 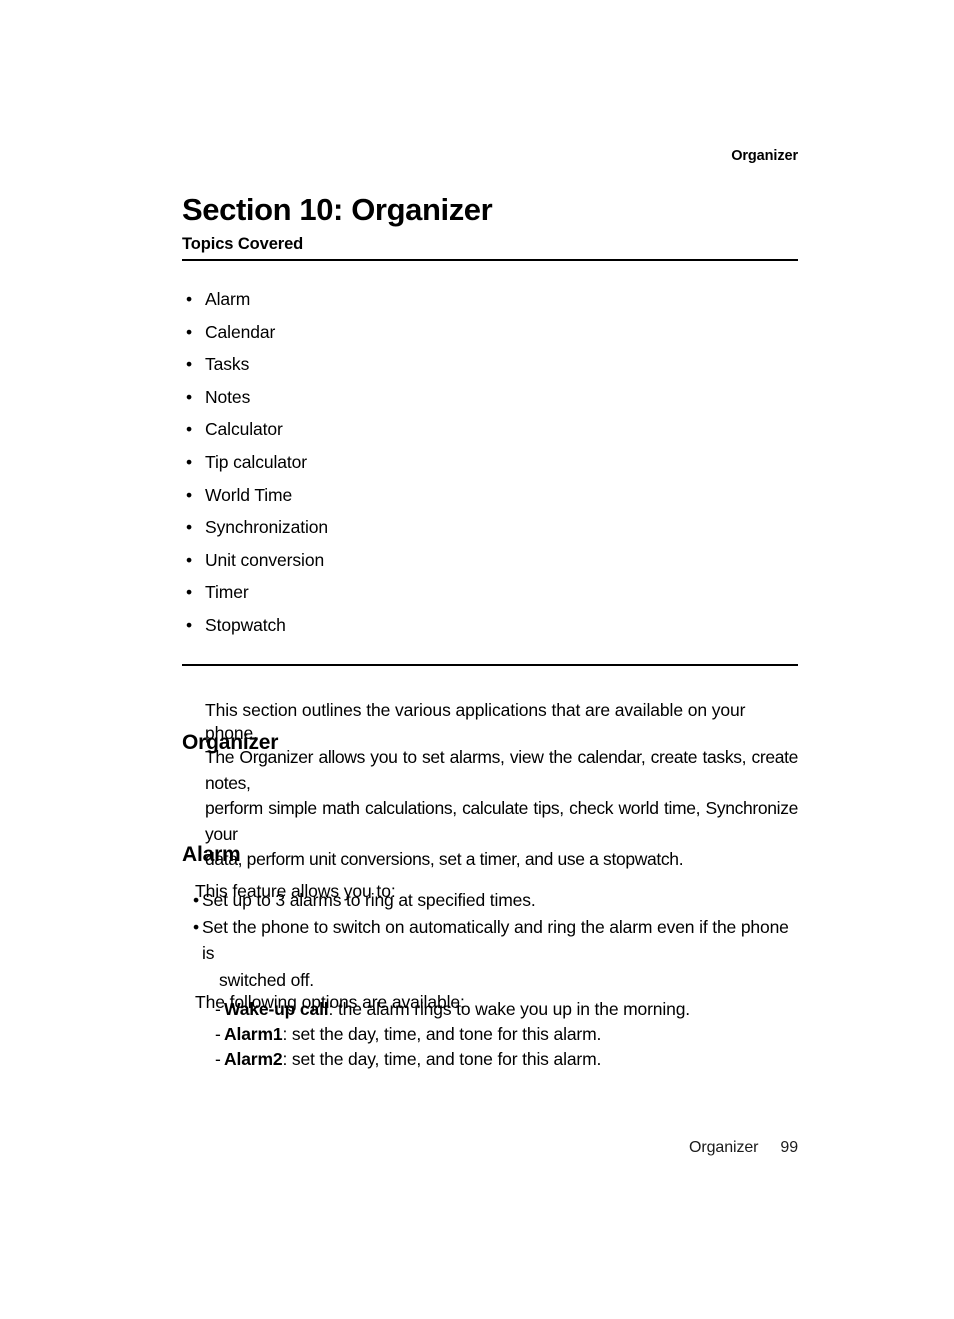 I want to click on list-item: • Unit conversion, so click(x=492, y=560).